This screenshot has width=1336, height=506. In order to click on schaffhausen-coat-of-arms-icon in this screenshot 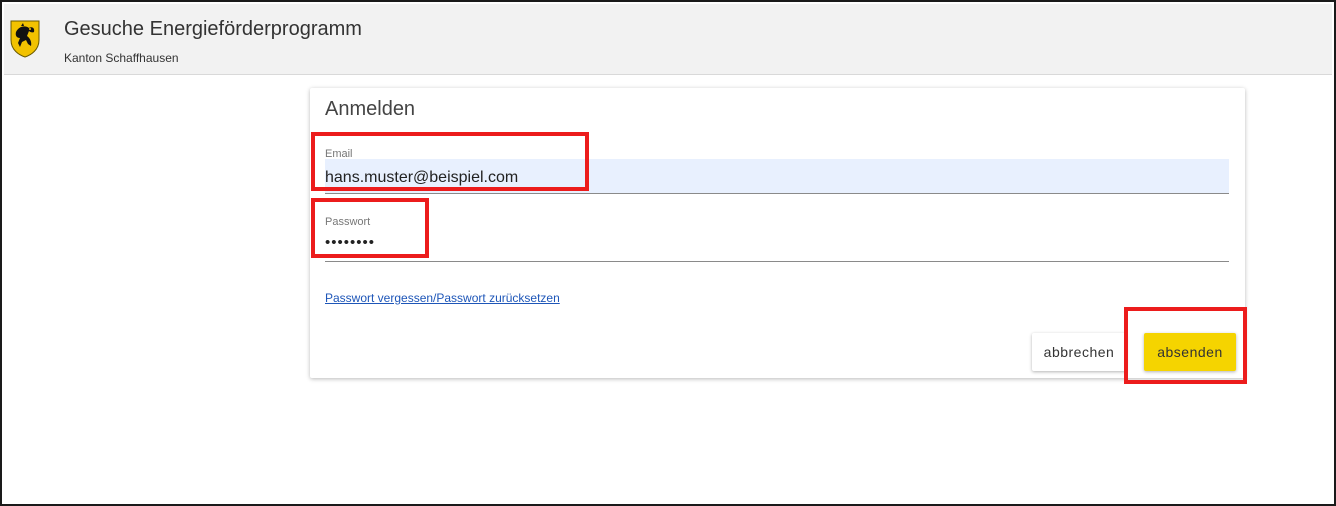, I will do `click(25, 39)`.